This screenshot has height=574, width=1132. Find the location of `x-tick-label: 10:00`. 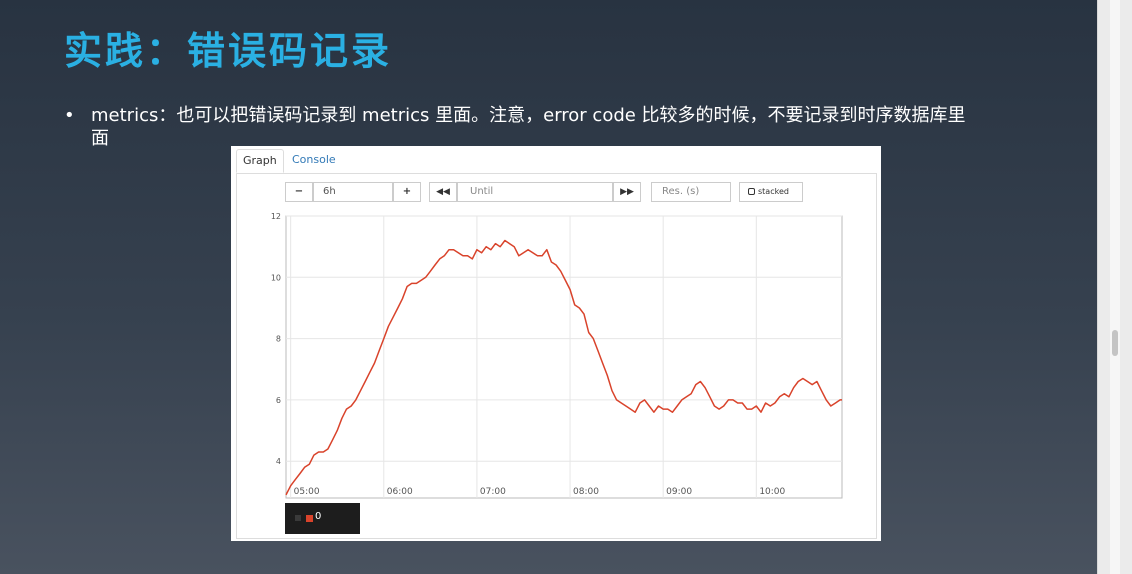

x-tick-label: 10:00 is located at coordinates (772, 492).